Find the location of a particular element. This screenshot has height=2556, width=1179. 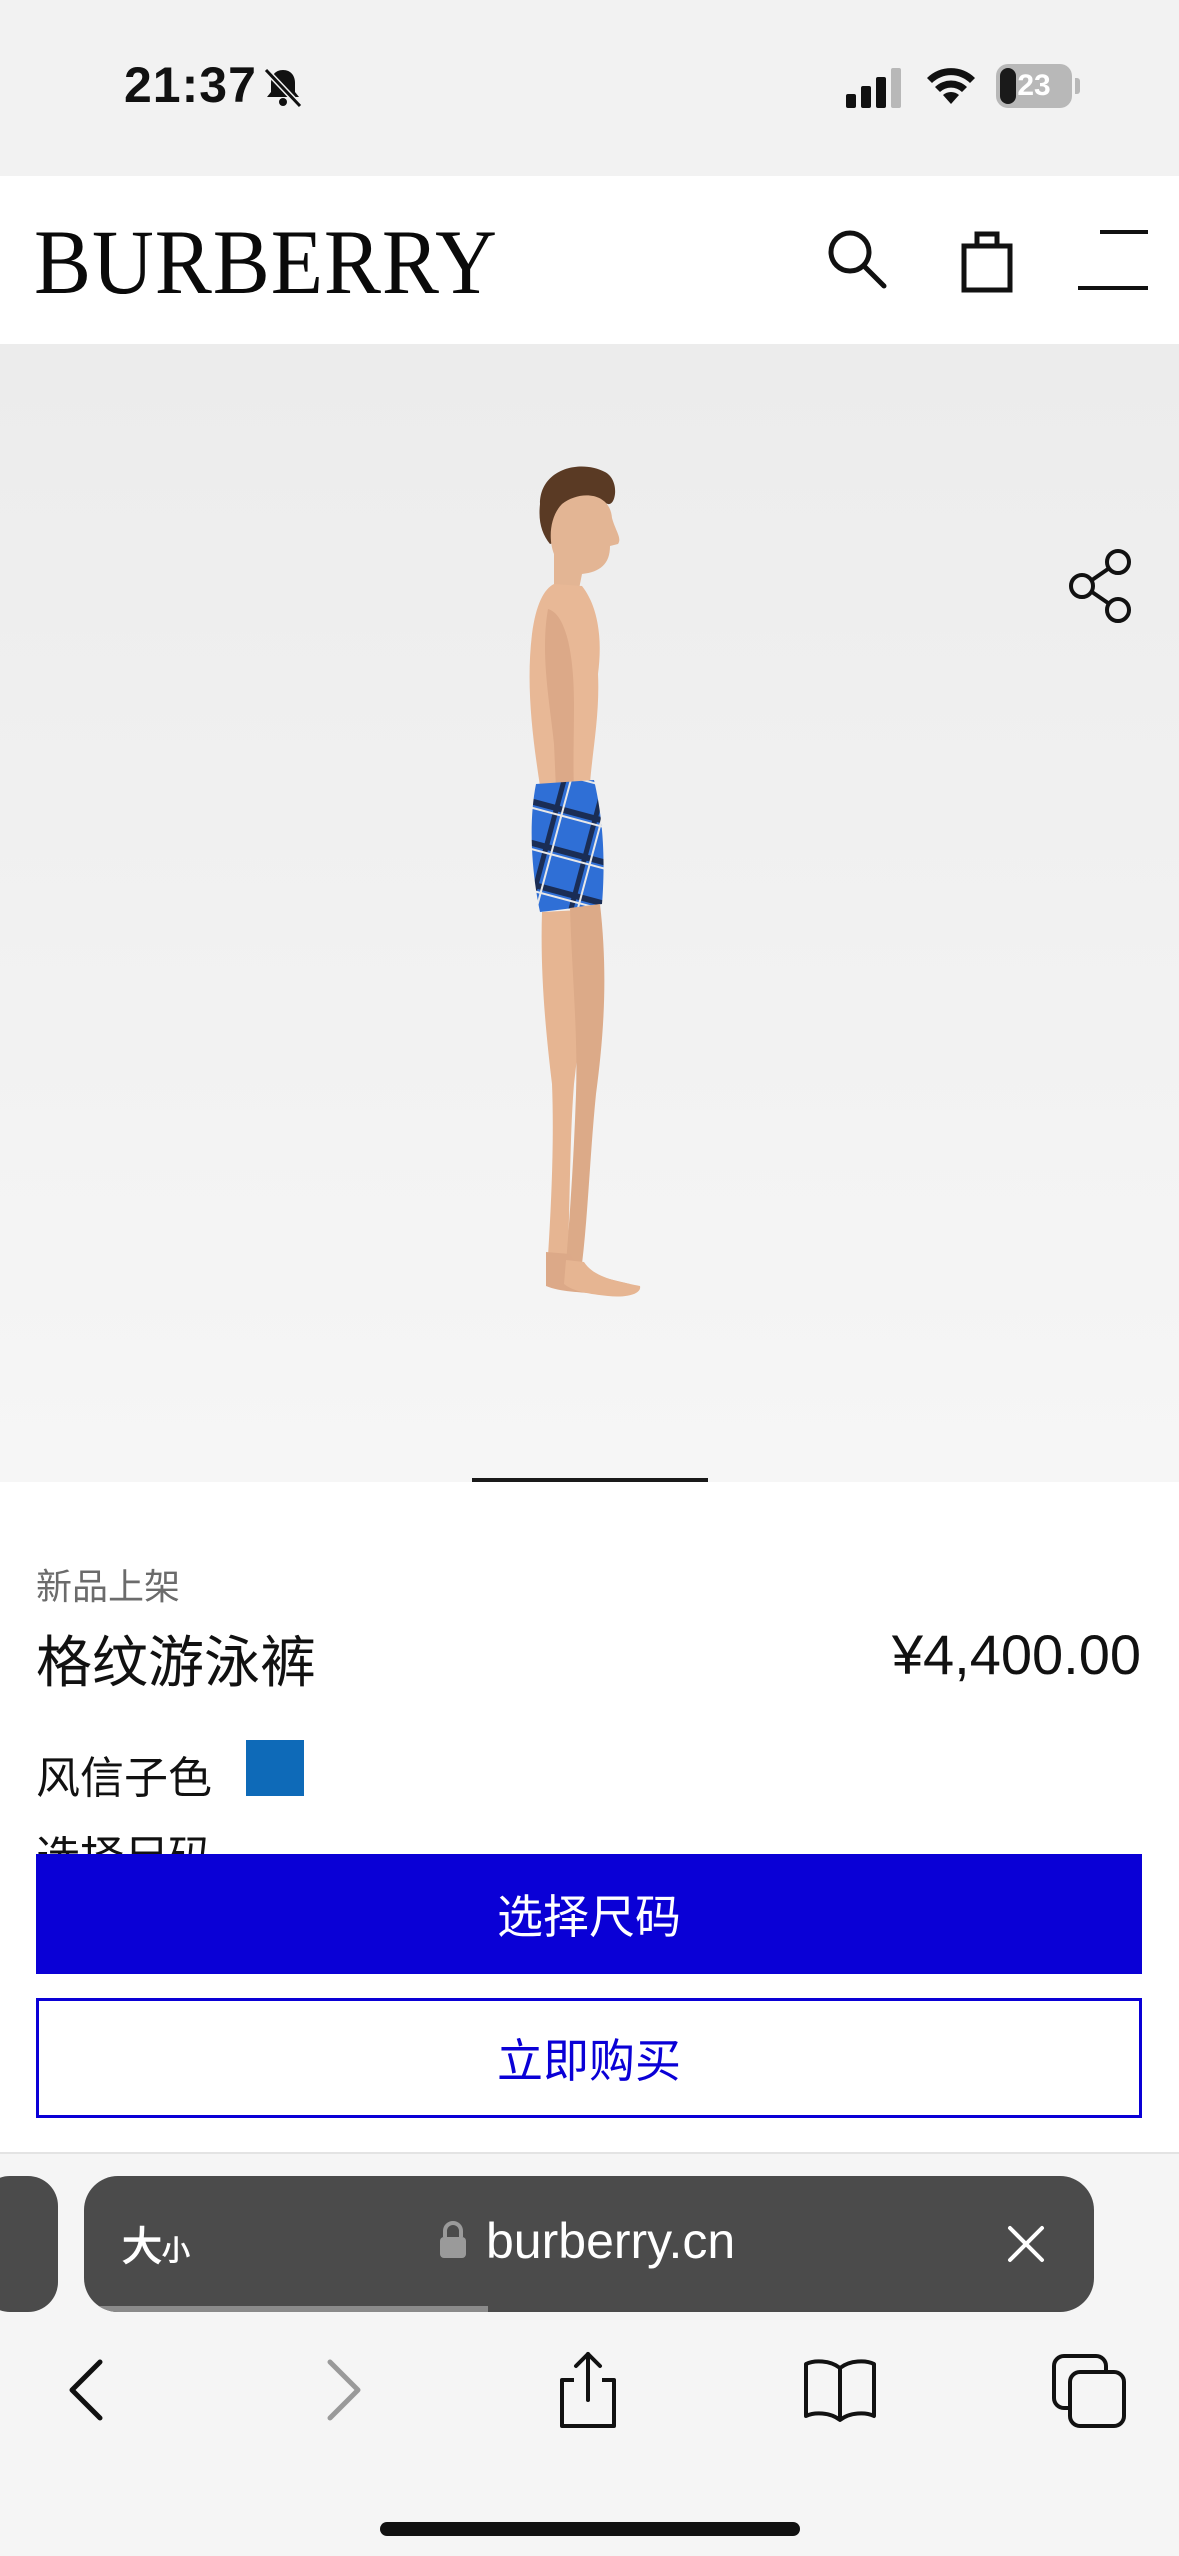

color-name: 风信子色 is located at coordinates (124, 1778).